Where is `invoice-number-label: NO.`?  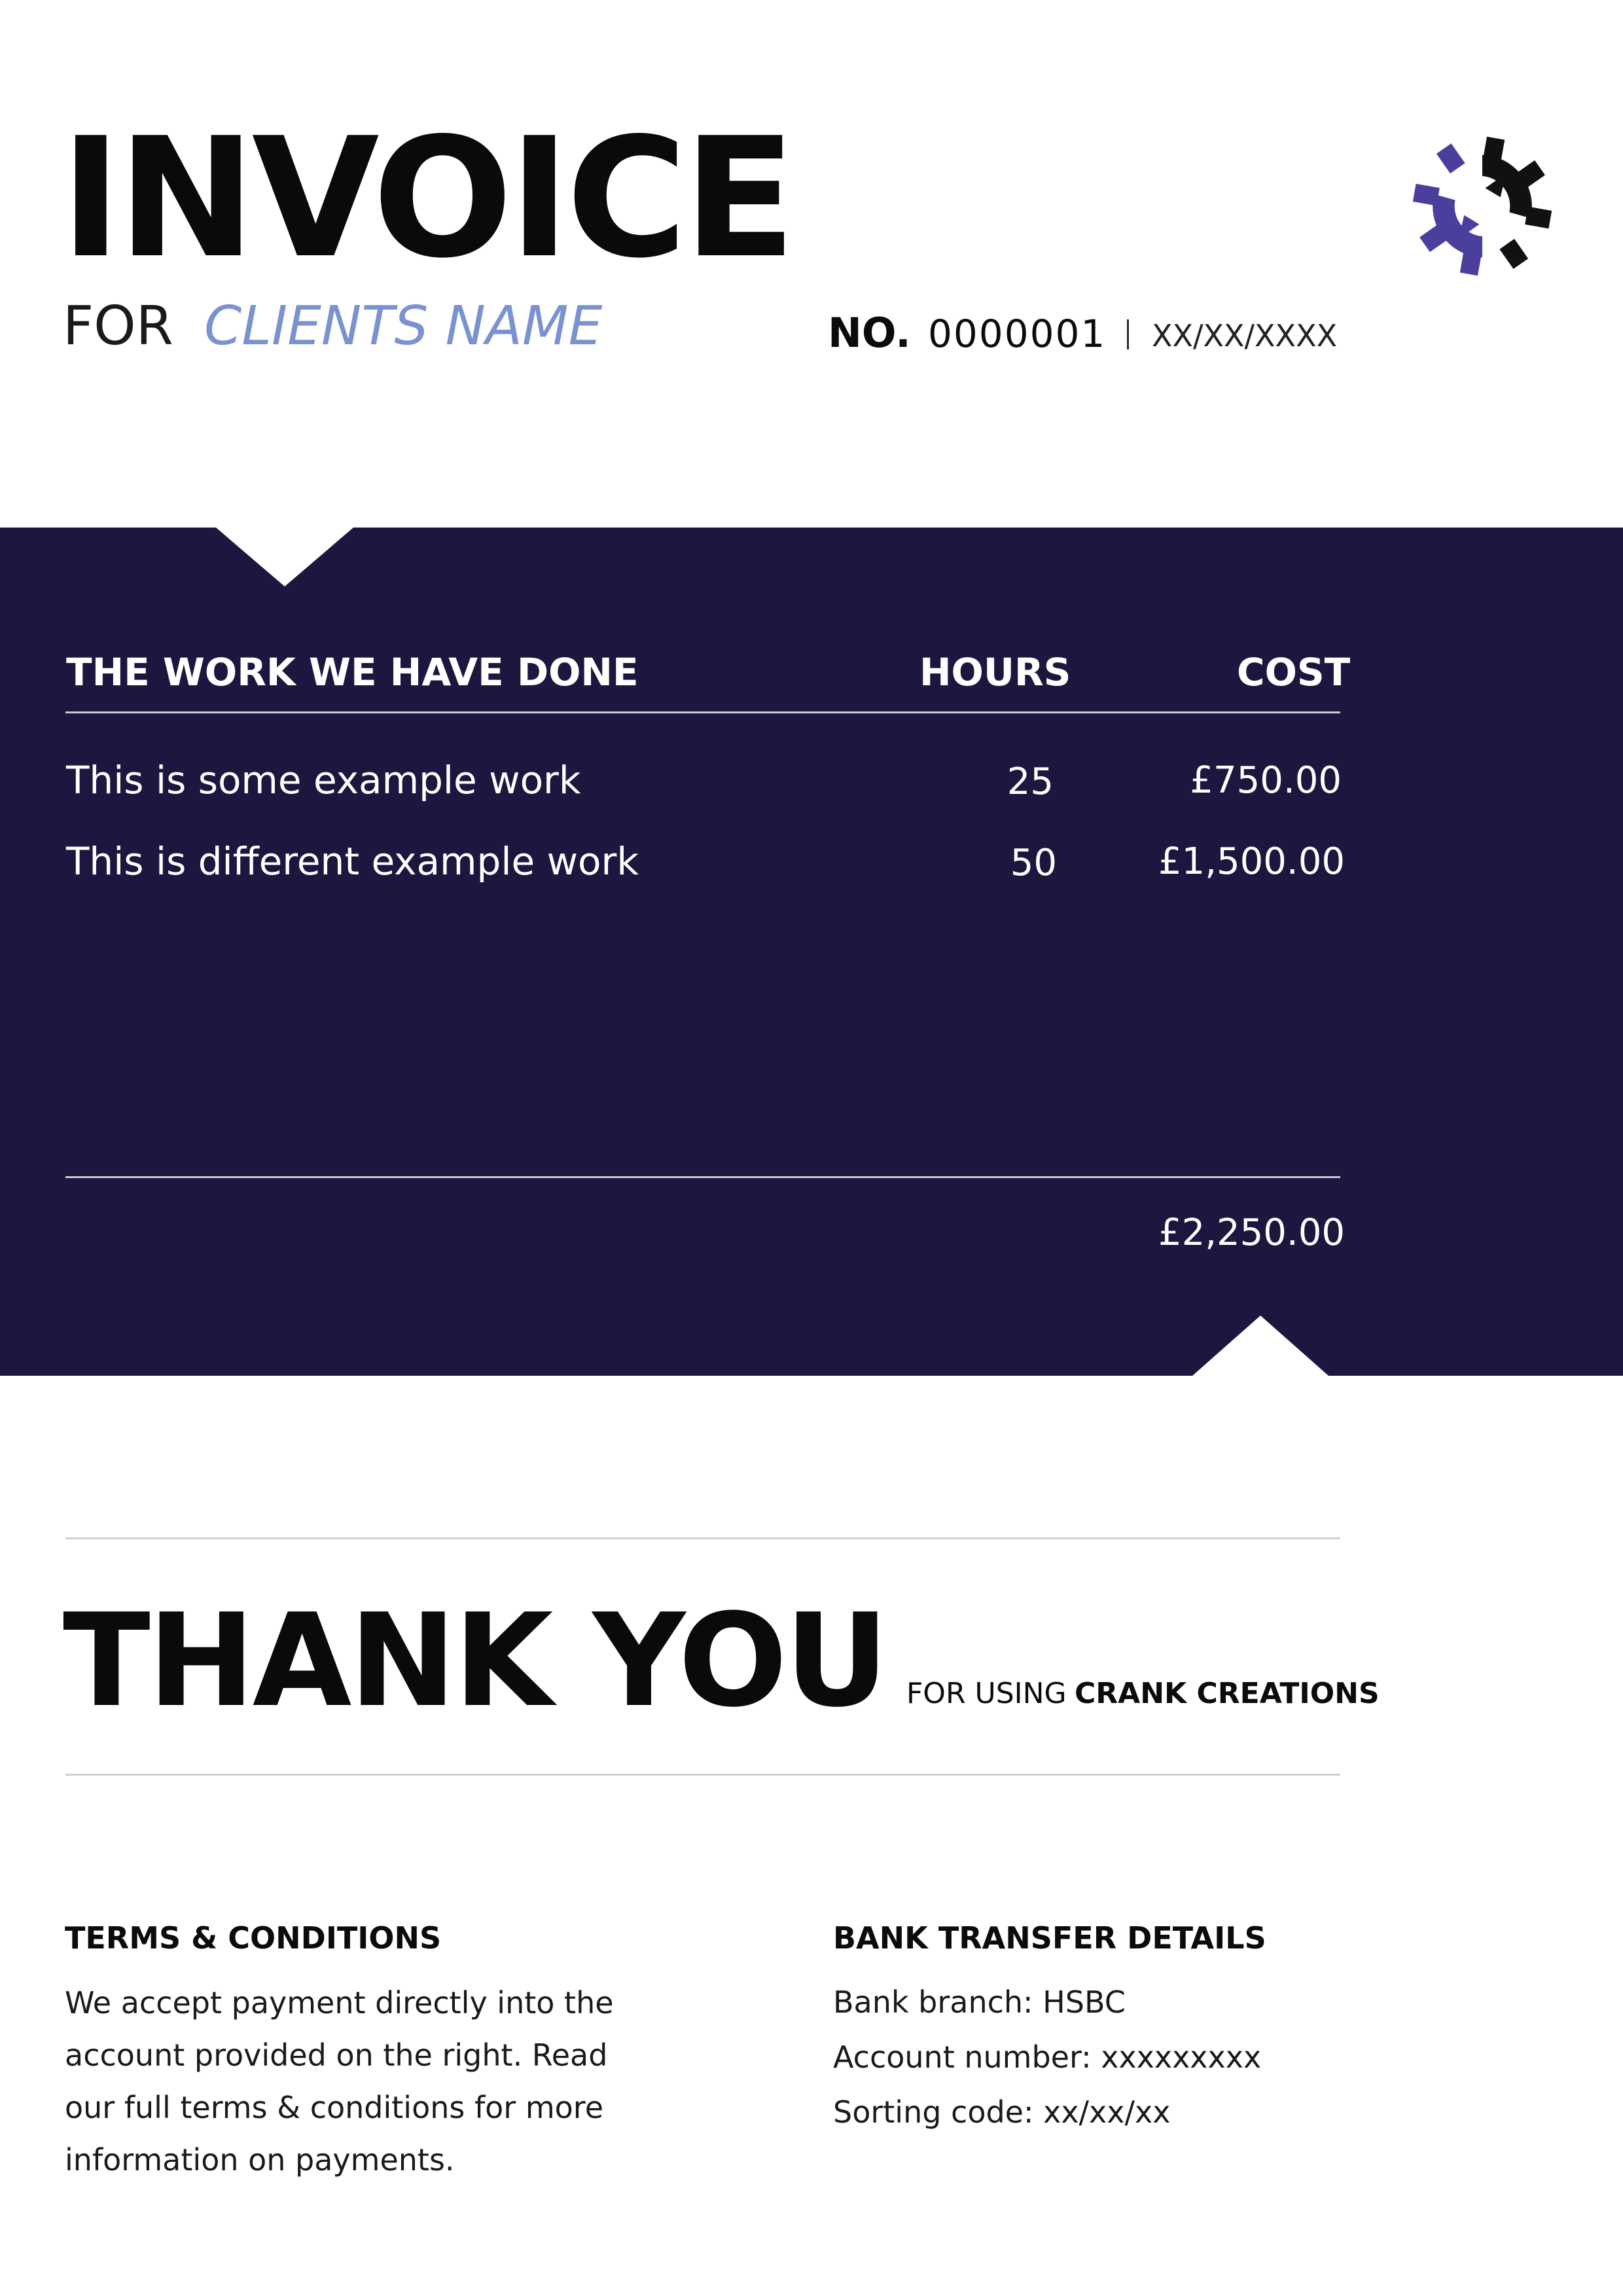 invoice-number-label: NO. is located at coordinates (869, 333).